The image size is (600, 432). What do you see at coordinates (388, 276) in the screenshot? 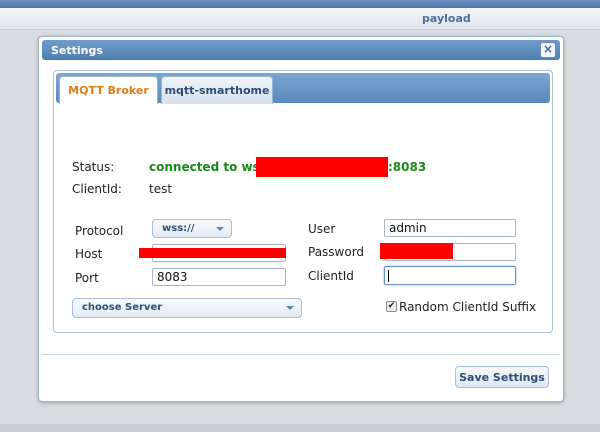
I see `text-cursor` at bounding box center [388, 276].